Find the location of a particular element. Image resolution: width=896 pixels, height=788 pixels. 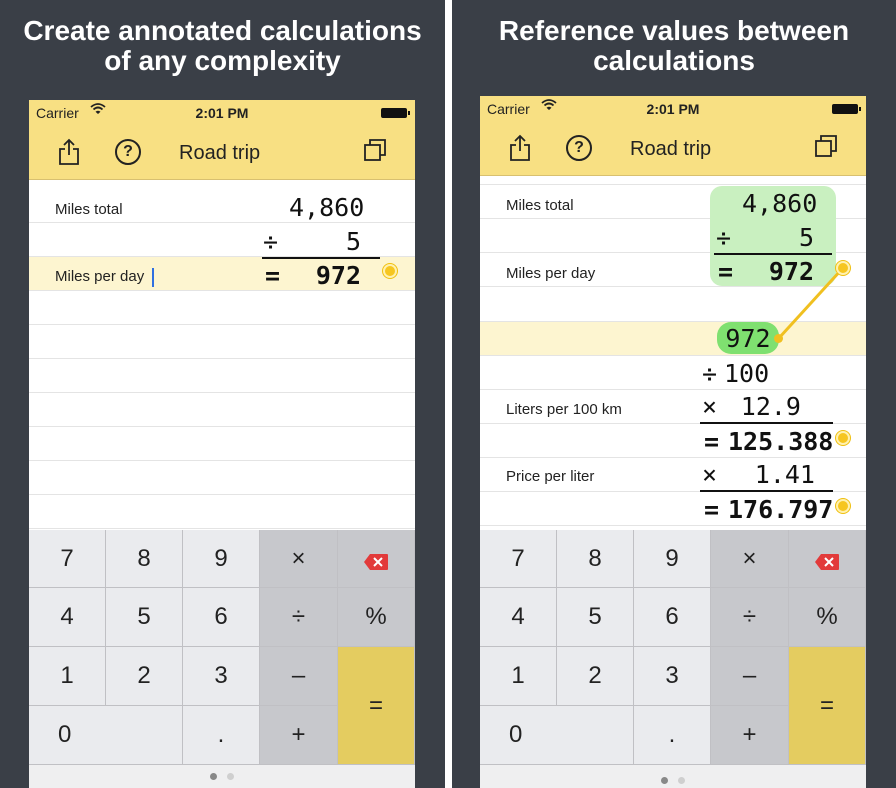

price-value: 1.41 is located at coordinates (775, 474).